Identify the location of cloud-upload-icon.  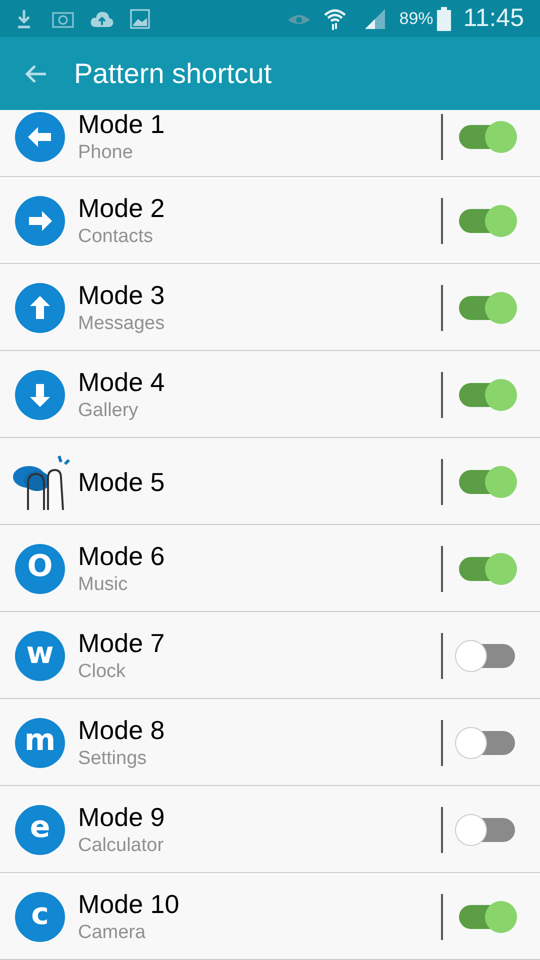
(102, 19).